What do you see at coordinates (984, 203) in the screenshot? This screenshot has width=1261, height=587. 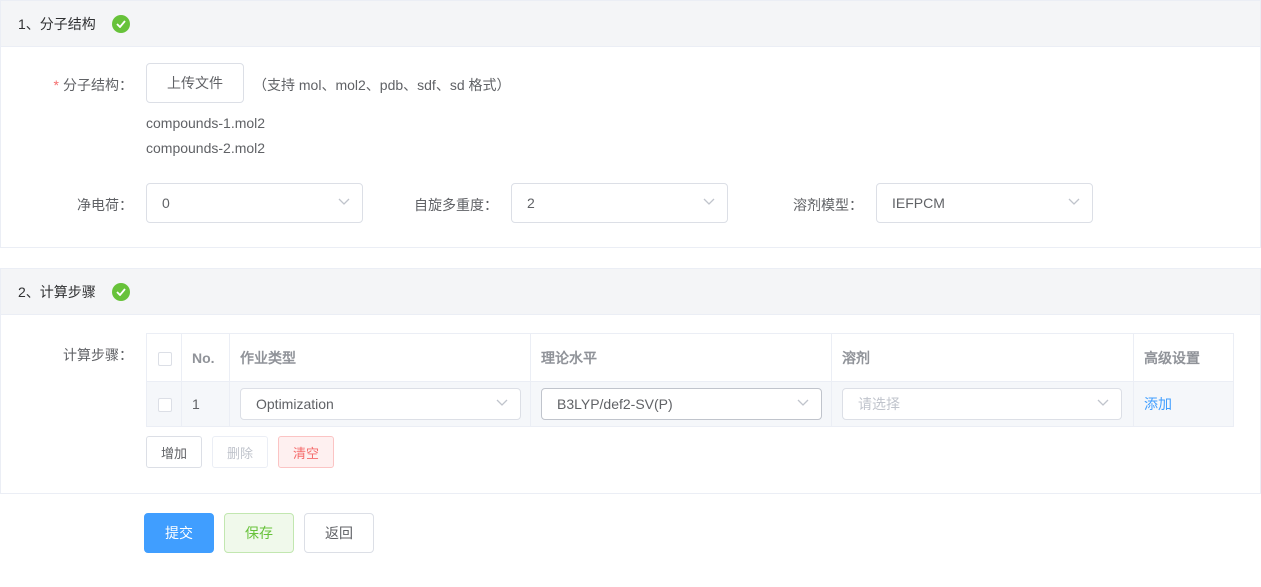 I see `solvent-model-select: IEFPCM` at bounding box center [984, 203].